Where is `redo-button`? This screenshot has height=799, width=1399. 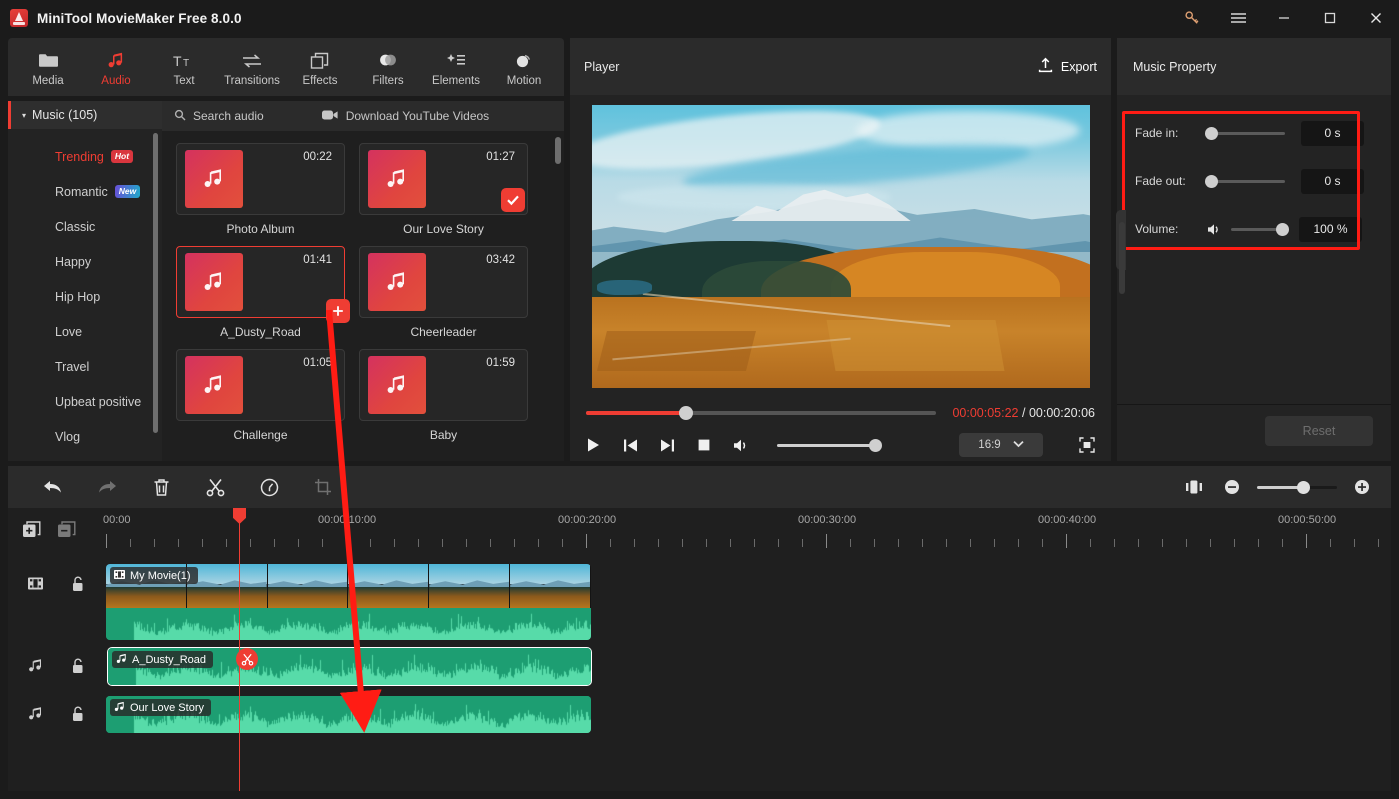
redo-button is located at coordinates (107, 487).